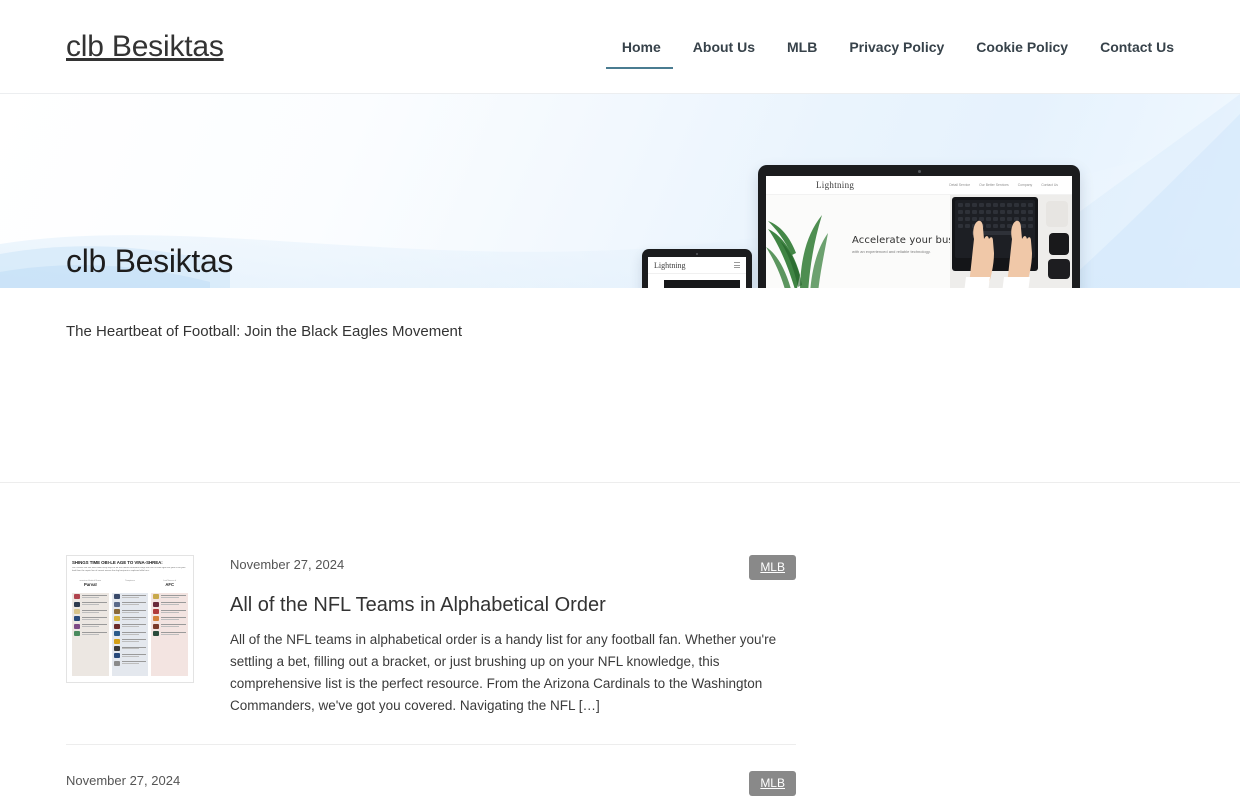  What do you see at coordinates (797, 241) in the screenshot?
I see `plant-illustration` at bounding box center [797, 241].